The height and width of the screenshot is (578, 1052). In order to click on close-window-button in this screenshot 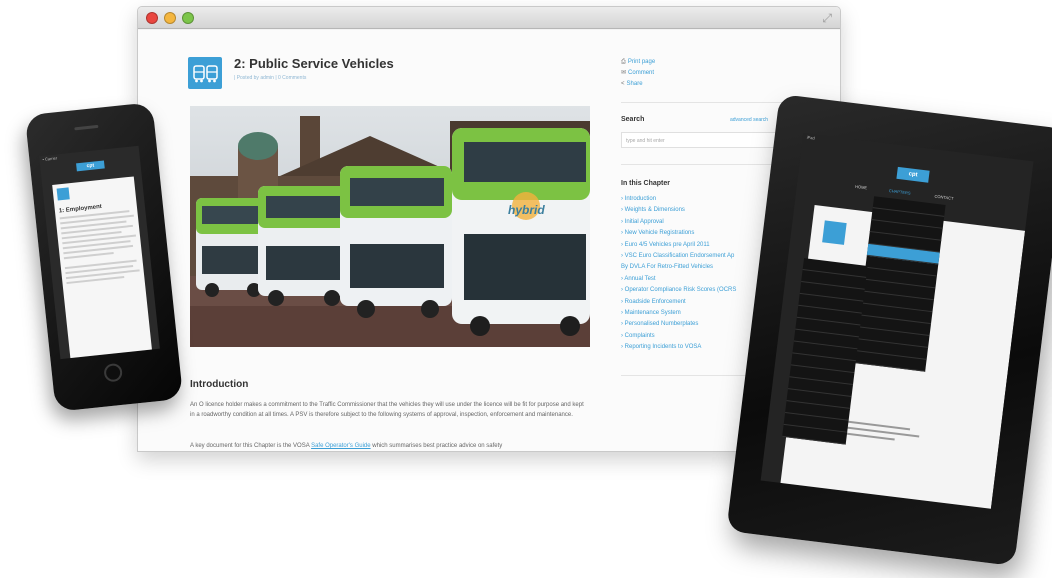, I will do `click(152, 18)`.